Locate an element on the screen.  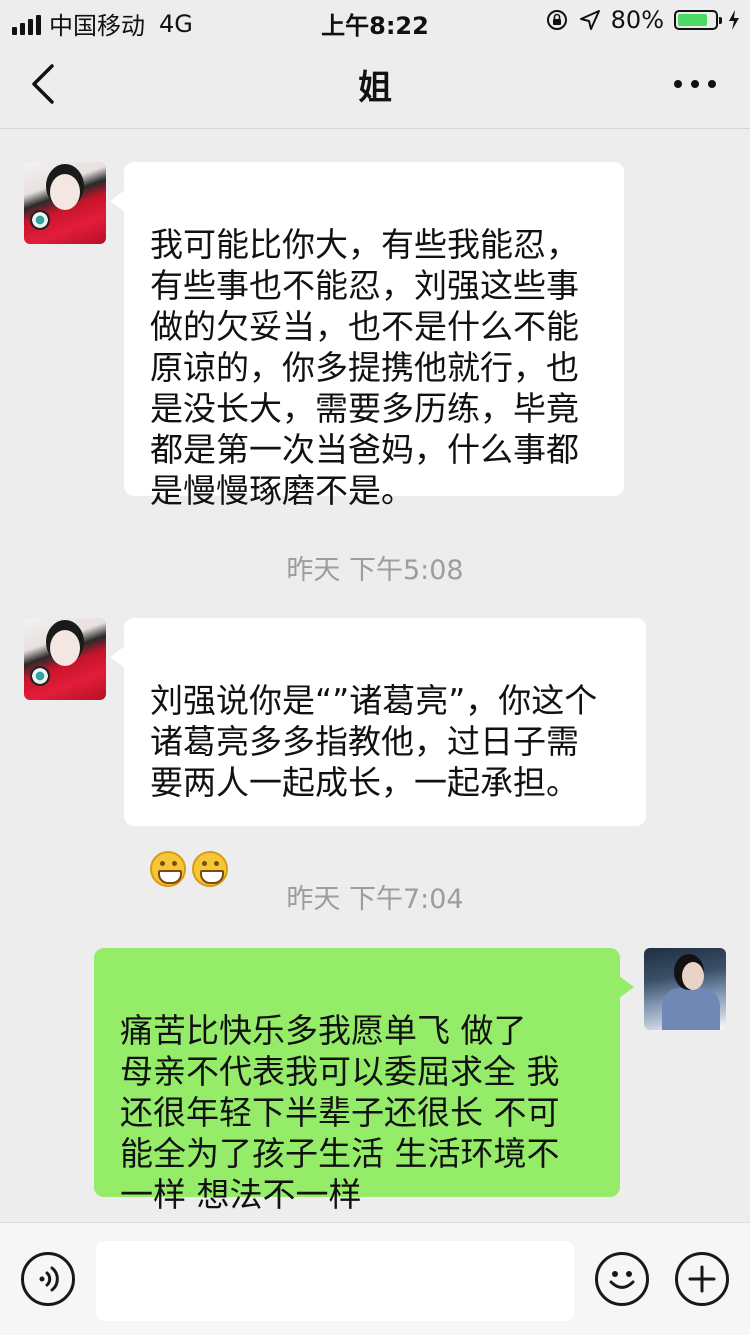
emoji-icon is located at coordinates (622, 1279).